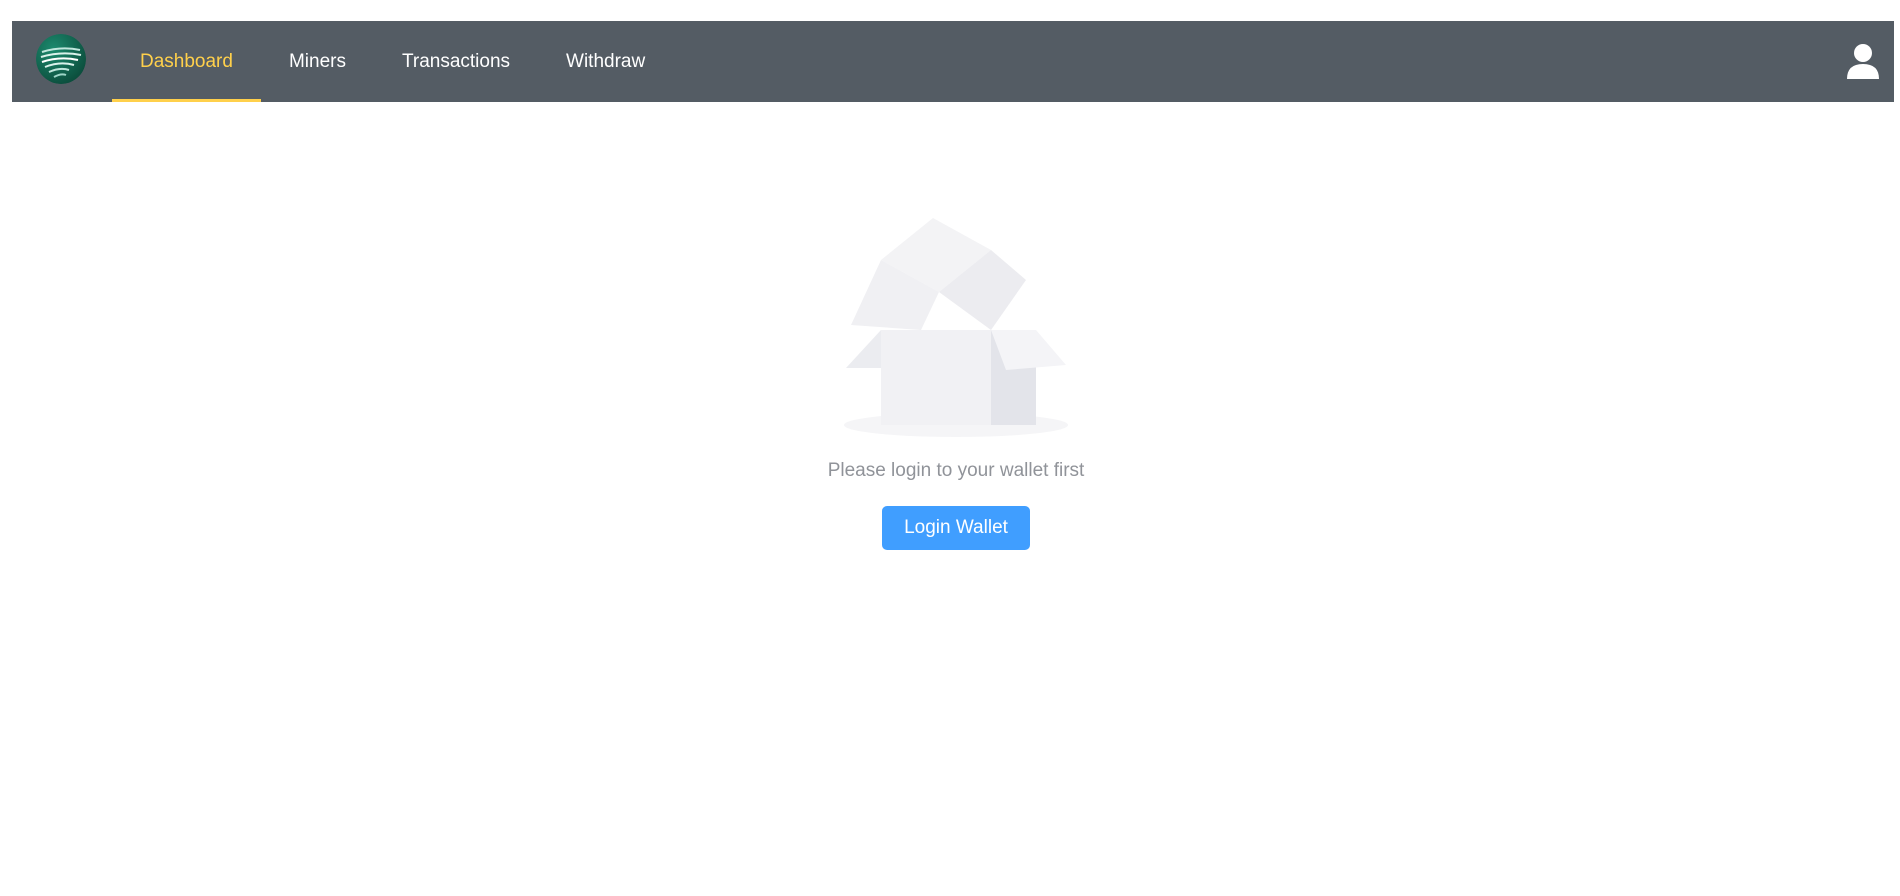 This screenshot has height=896, width=1900. Describe the element at coordinates (61, 59) in the screenshot. I see `globe-logo-icon` at that location.